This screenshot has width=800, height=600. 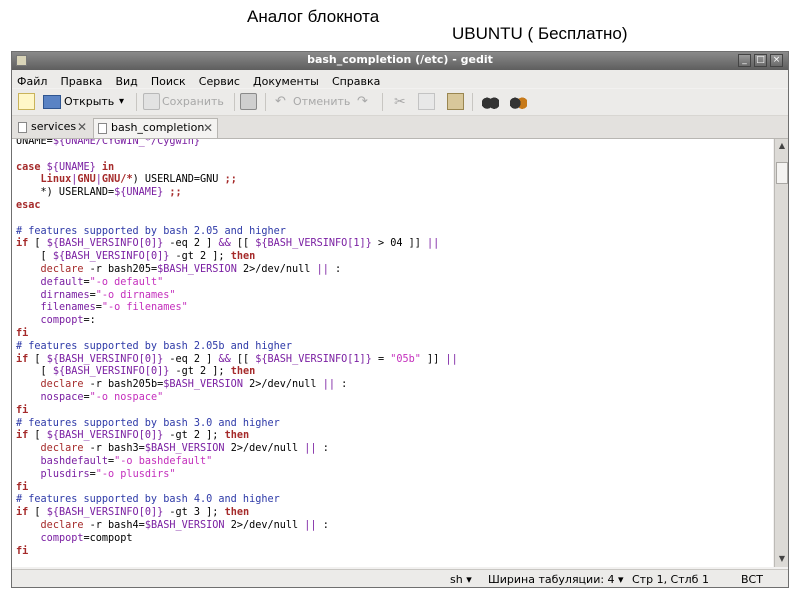 I want to click on code-token-keyword: GNU, so click(x=86, y=180).